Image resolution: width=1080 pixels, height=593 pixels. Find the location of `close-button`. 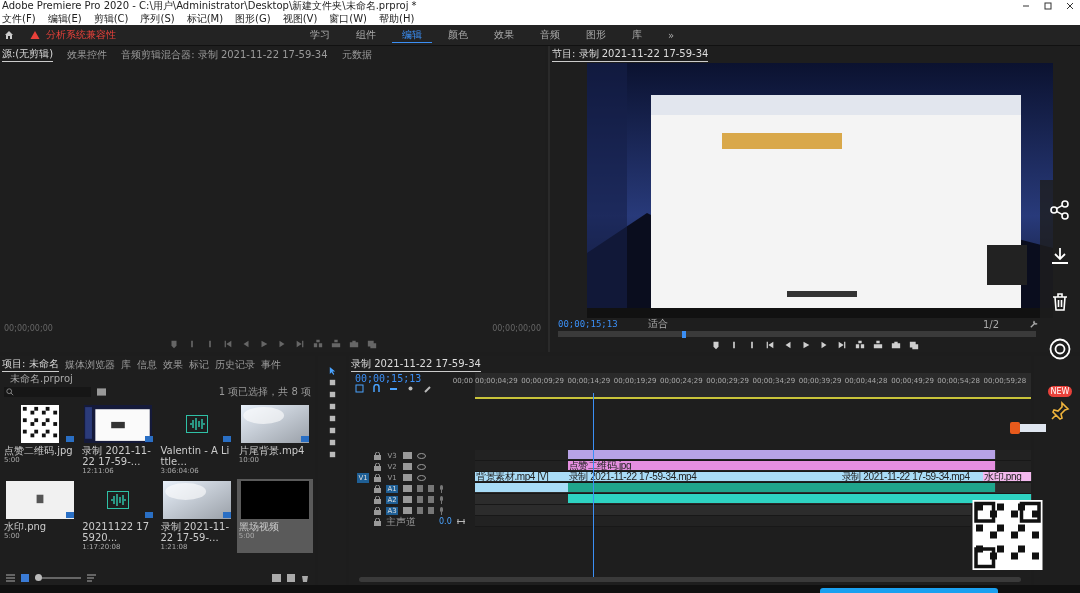

close-button is located at coordinates (1070, 6).